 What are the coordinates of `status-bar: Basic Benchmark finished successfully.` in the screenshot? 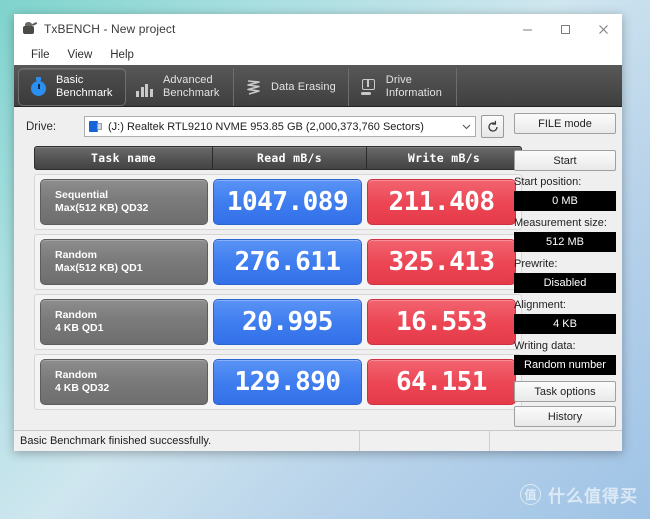 It's located at (318, 440).